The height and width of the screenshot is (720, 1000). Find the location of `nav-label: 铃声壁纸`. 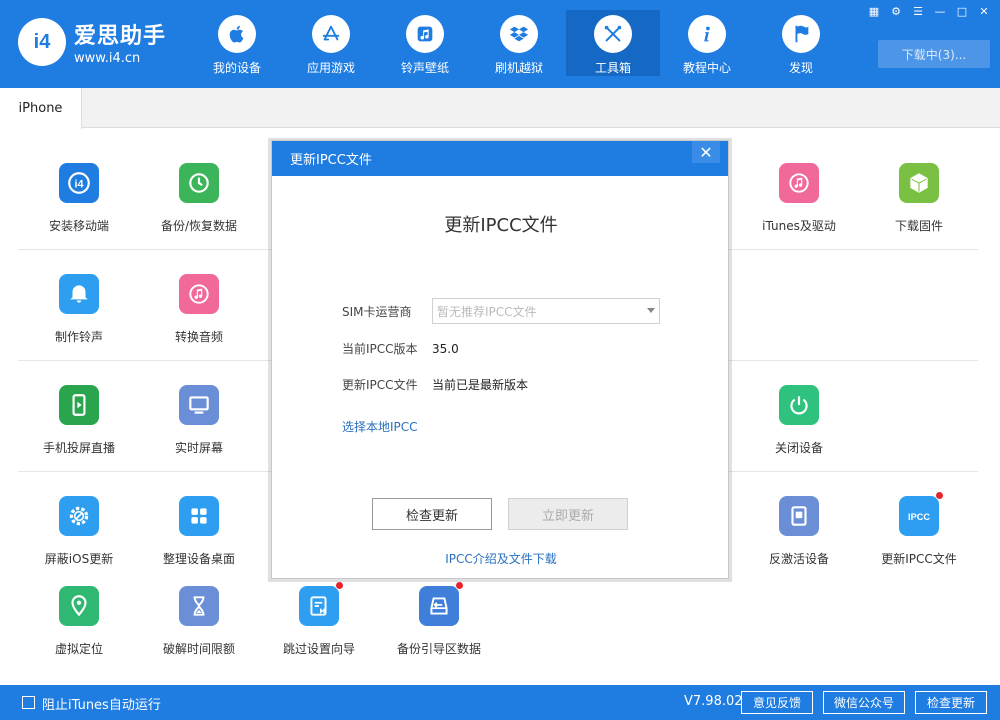

nav-label: 铃声壁纸 is located at coordinates (424, 68).